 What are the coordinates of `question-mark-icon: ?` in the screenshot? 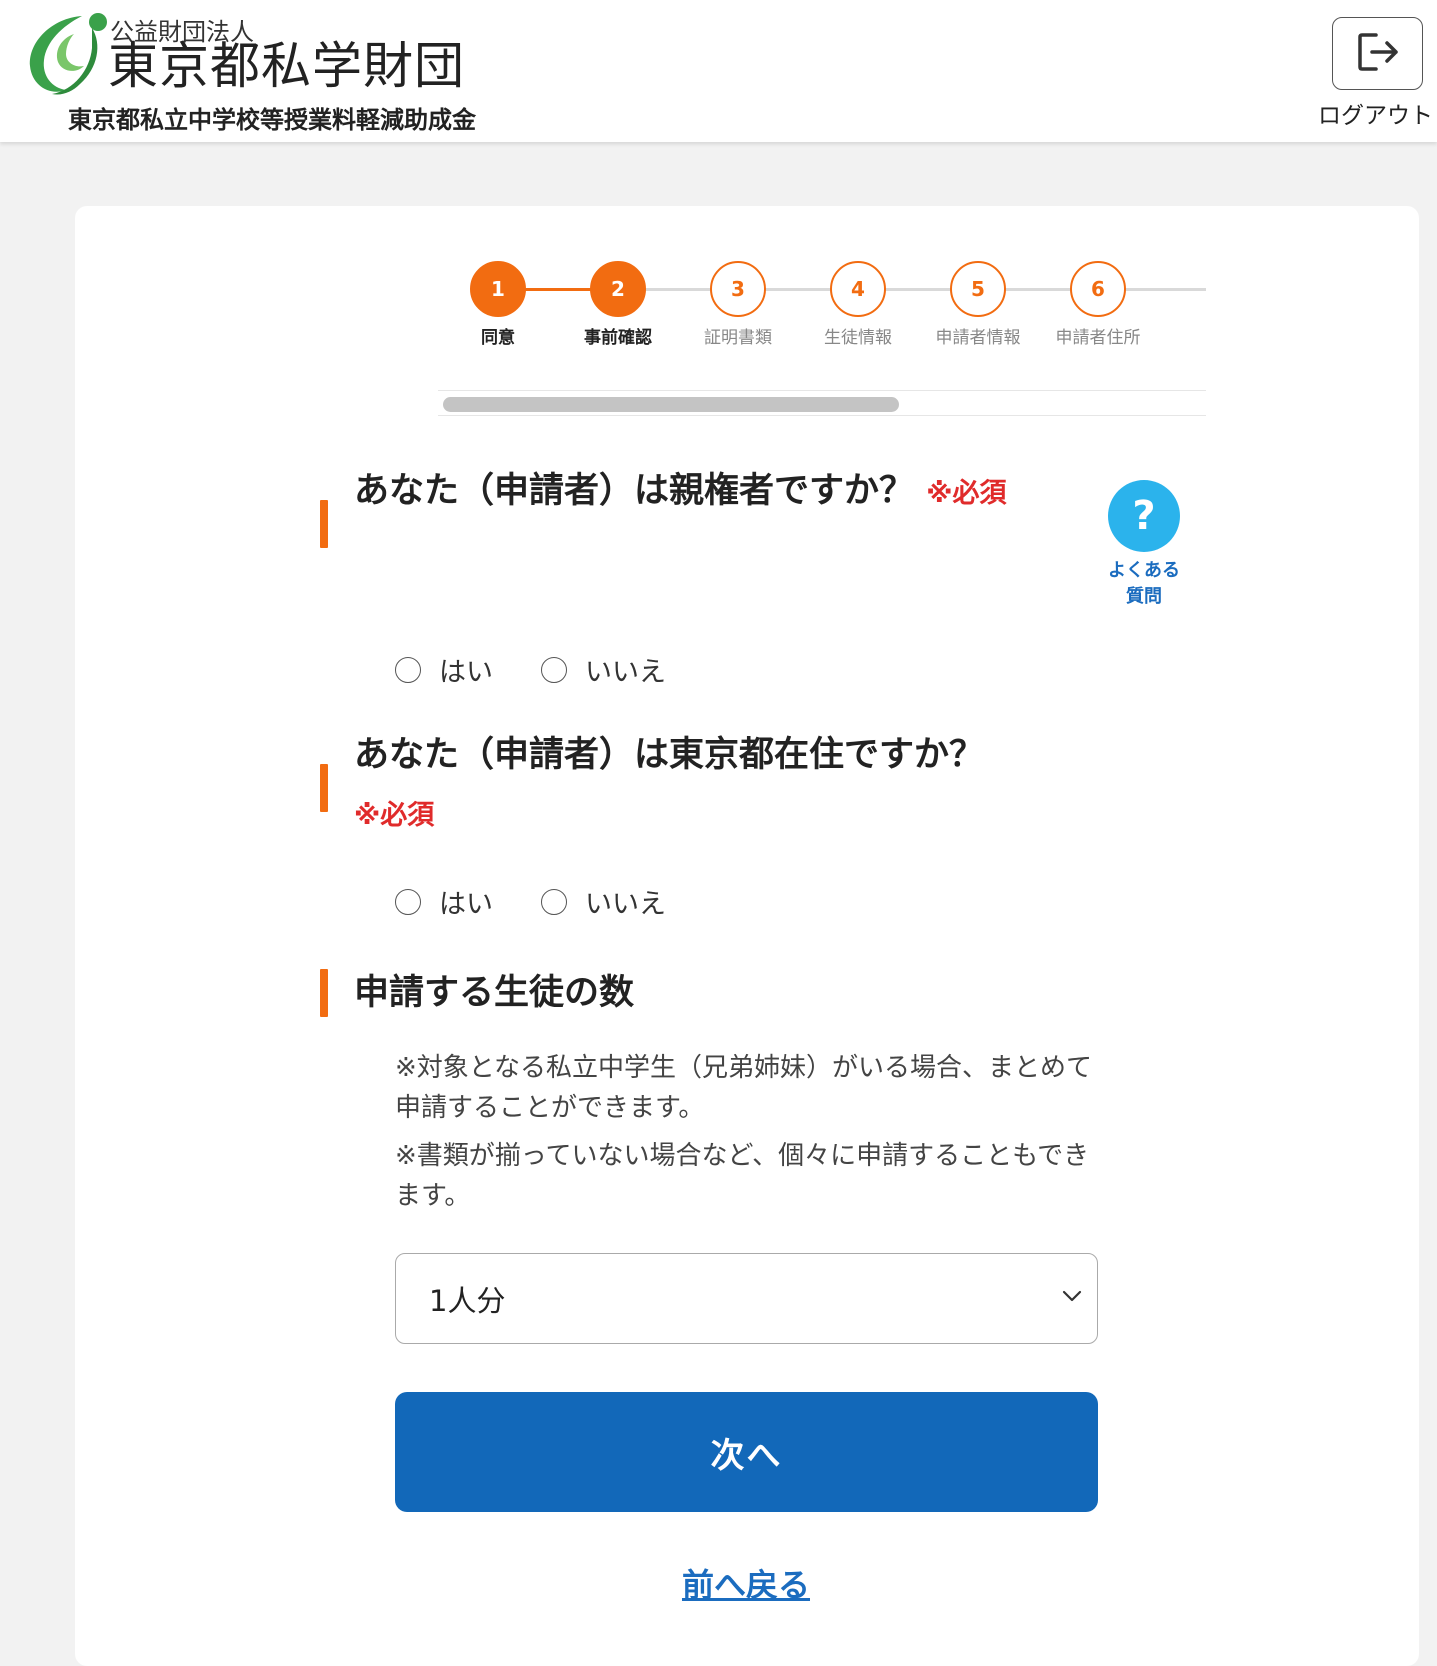 It's located at (1144, 516).